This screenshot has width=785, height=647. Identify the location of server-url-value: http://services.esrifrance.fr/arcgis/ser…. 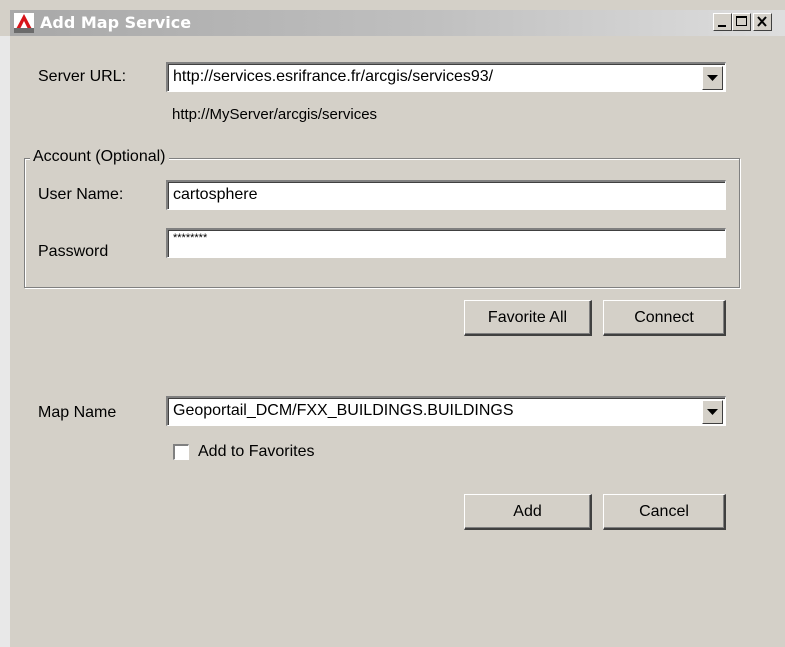
(333, 76).